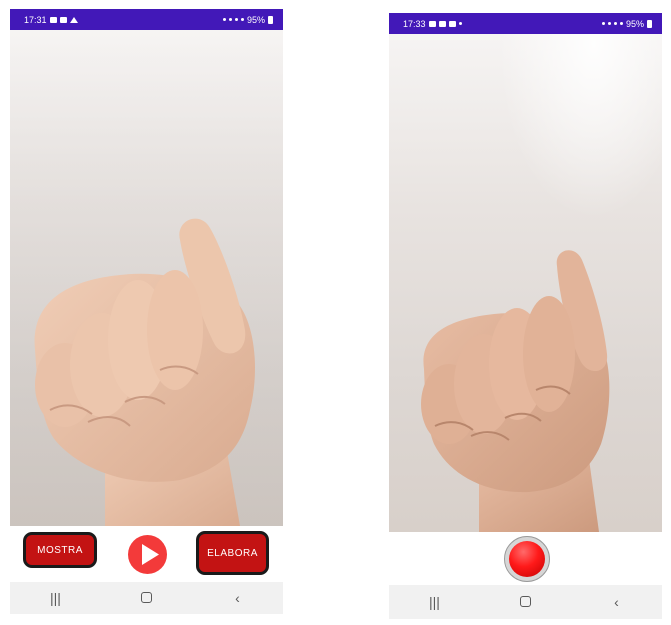 This screenshot has width=671, height=625. Describe the element at coordinates (414, 23) in the screenshot. I see `clock: 17:33` at that location.